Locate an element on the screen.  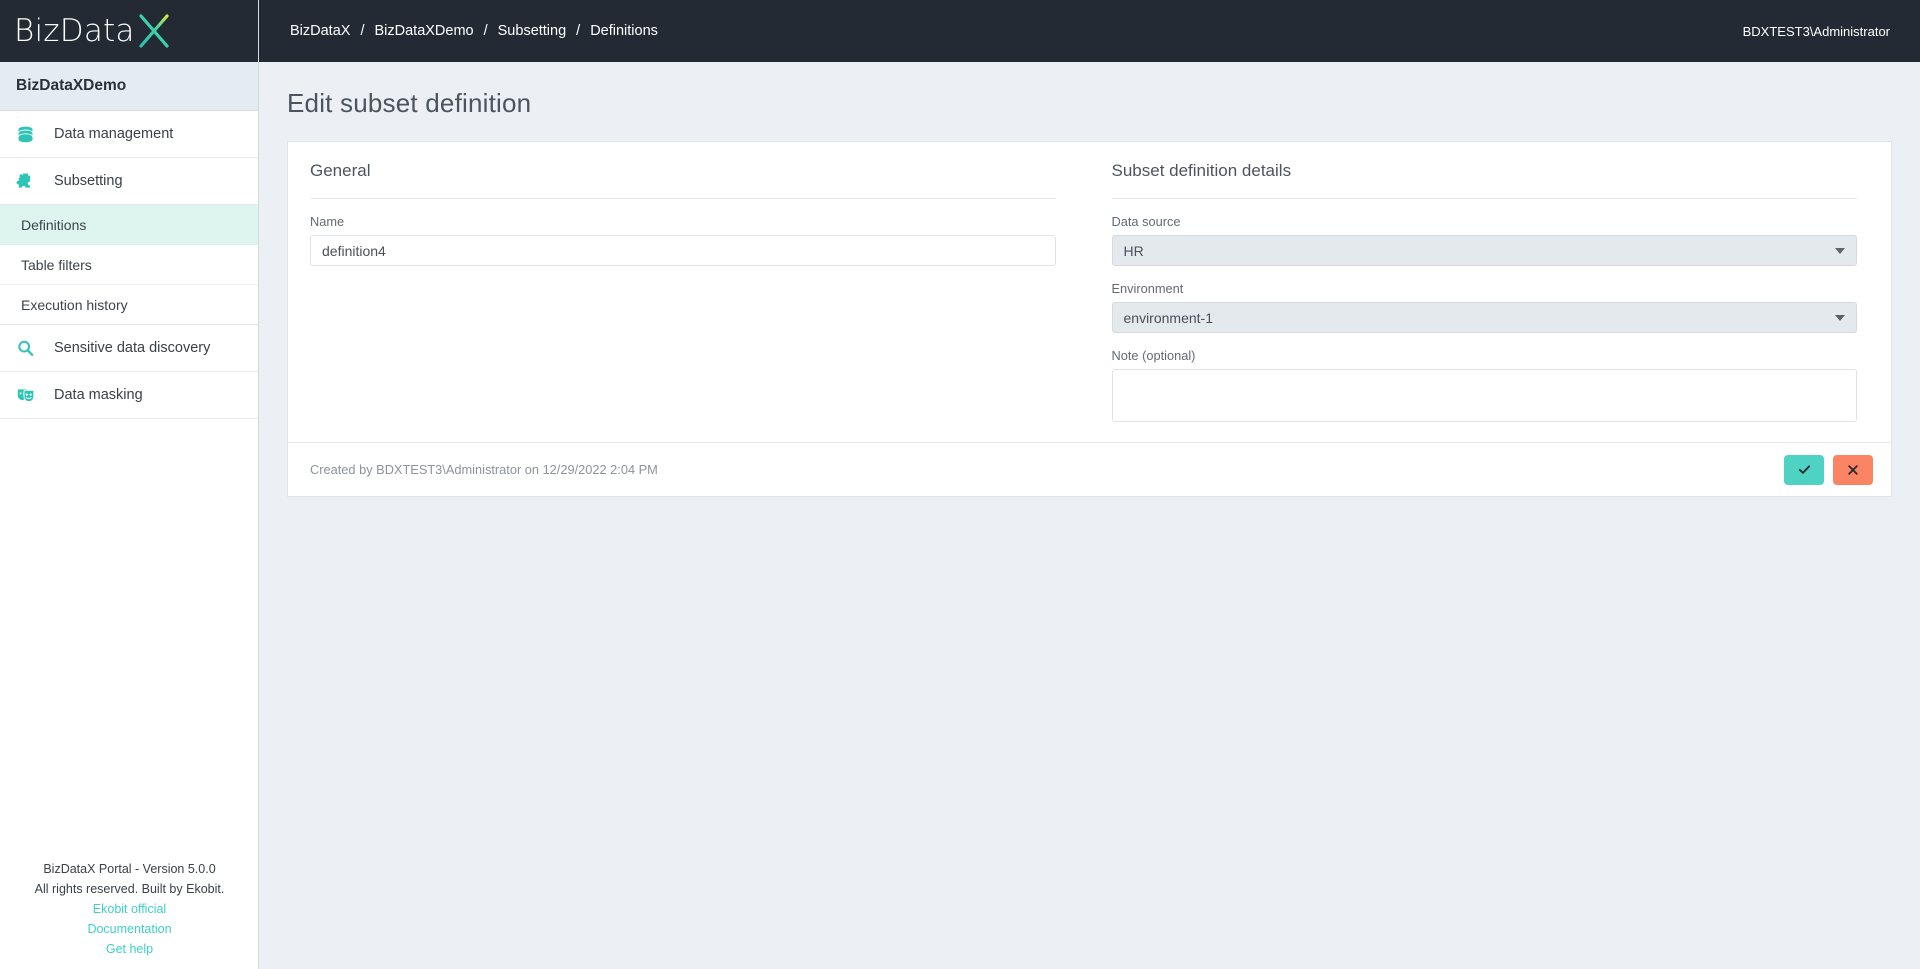
cancel-button is located at coordinates (1853, 469).